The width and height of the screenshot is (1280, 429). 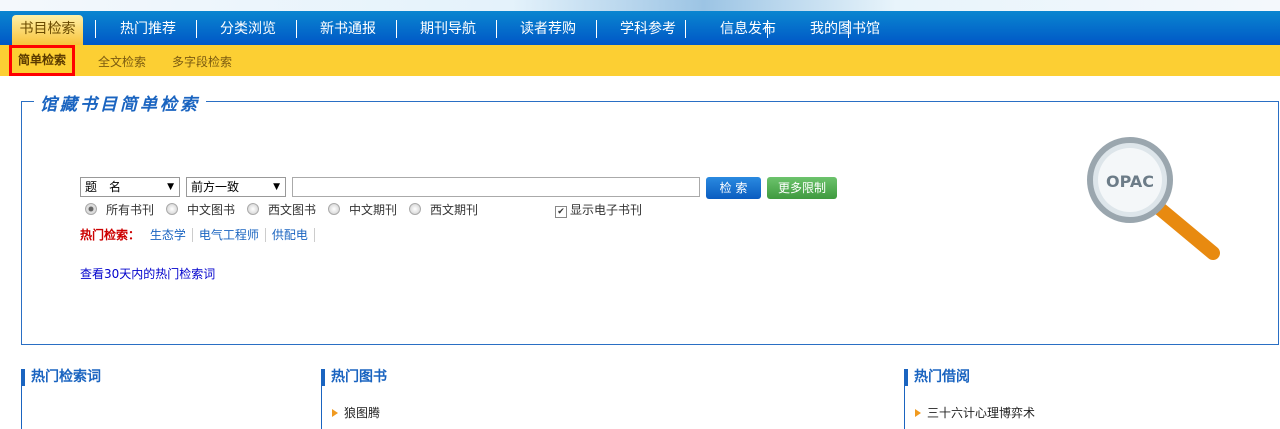 What do you see at coordinates (356, 412) in the screenshot?
I see `list-item: 狼图腾` at bounding box center [356, 412].